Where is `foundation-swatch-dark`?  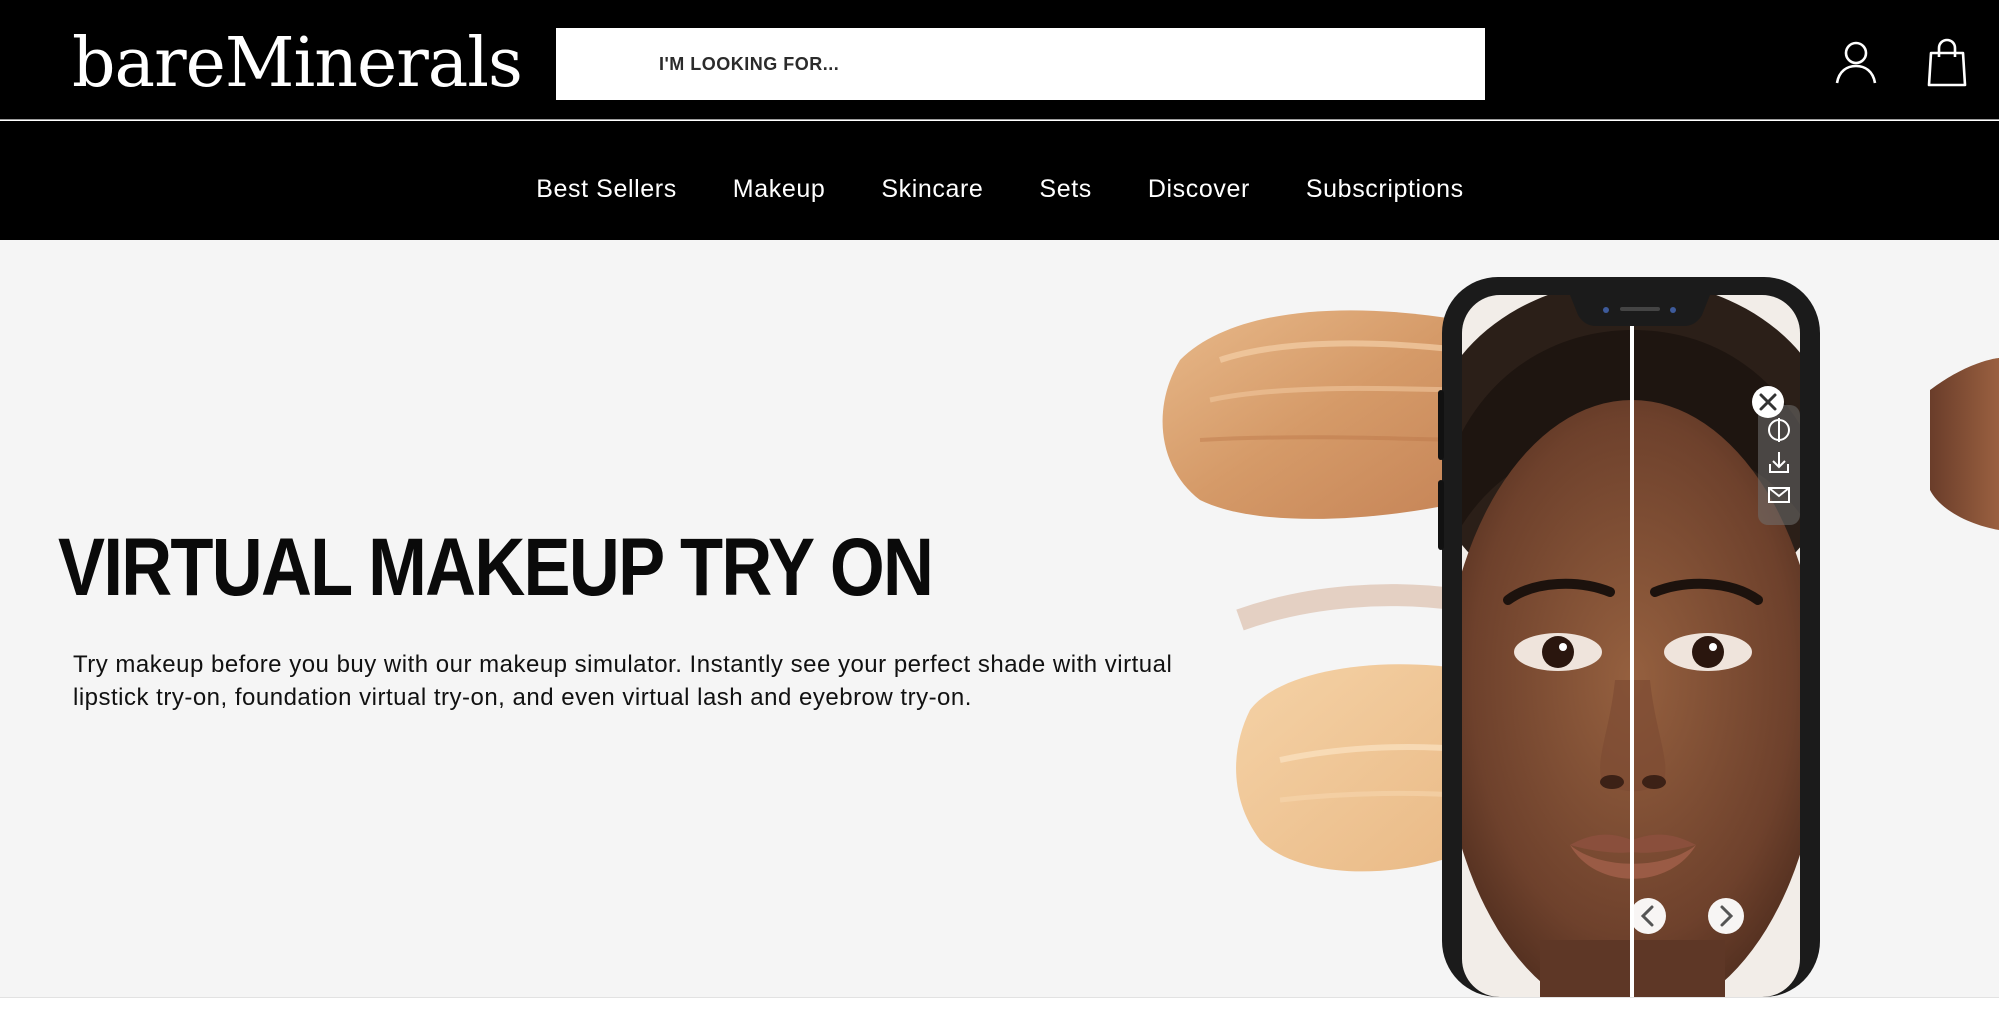 foundation-swatch-dark is located at coordinates (1964, 444).